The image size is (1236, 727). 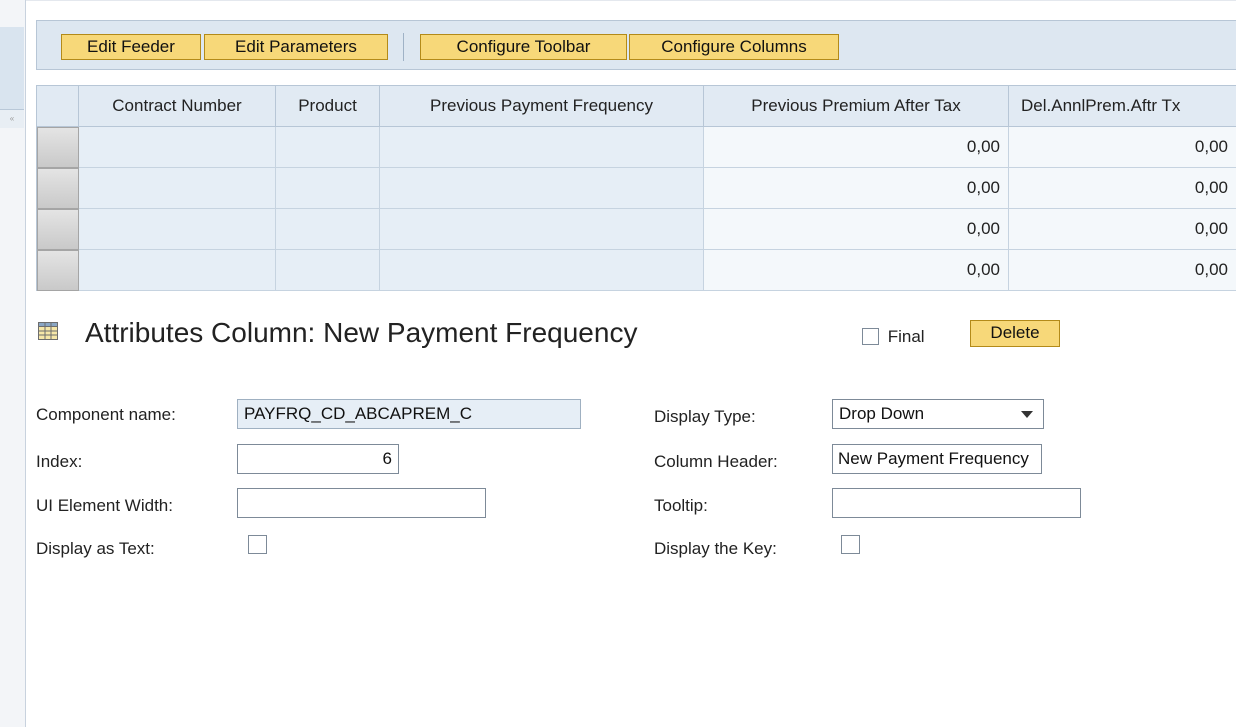 What do you see at coordinates (856, 106) in the screenshot?
I see `column-header-previous-premium-after-tax: Previous Premium After Tax` at bounding box center [856, 106].